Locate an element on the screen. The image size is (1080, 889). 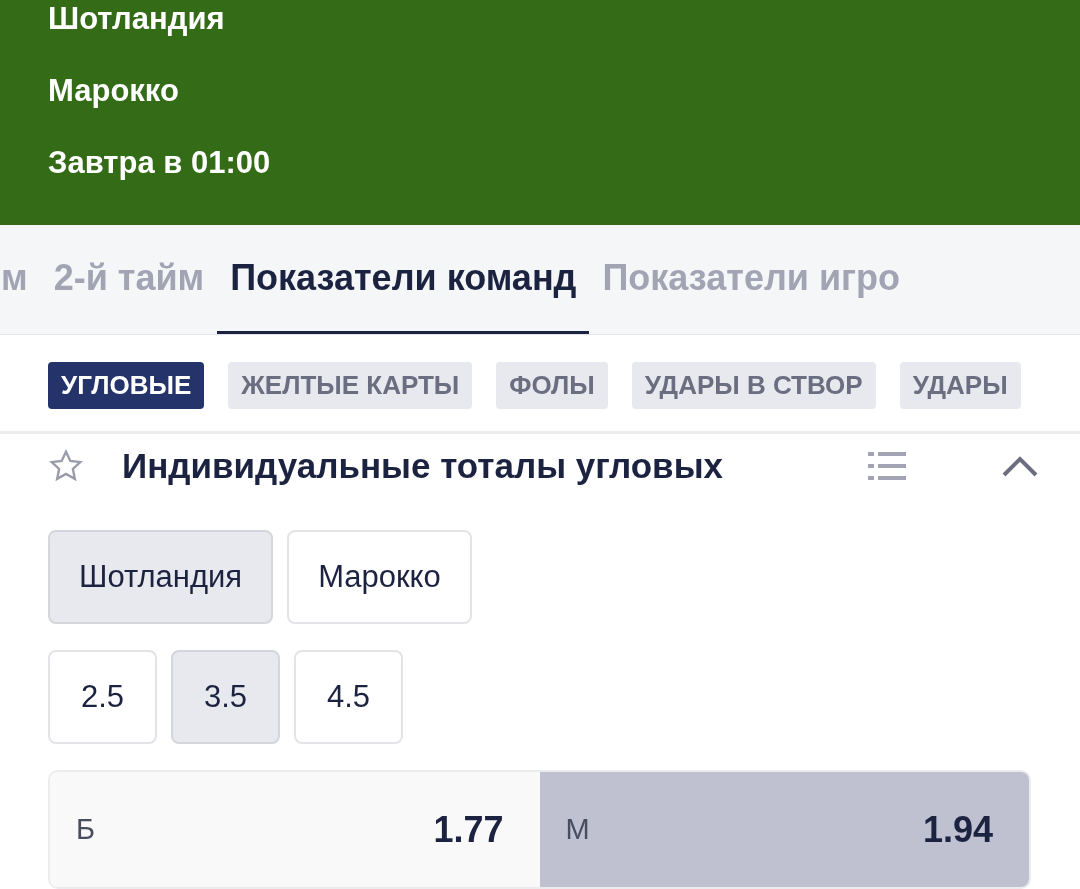
tab: Показатели команд is located at coordinates (403, 279).